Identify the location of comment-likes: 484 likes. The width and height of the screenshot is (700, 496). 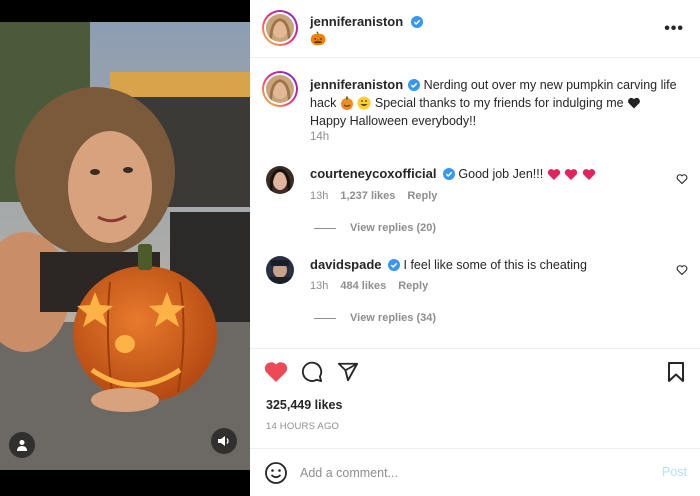
(363, 286).